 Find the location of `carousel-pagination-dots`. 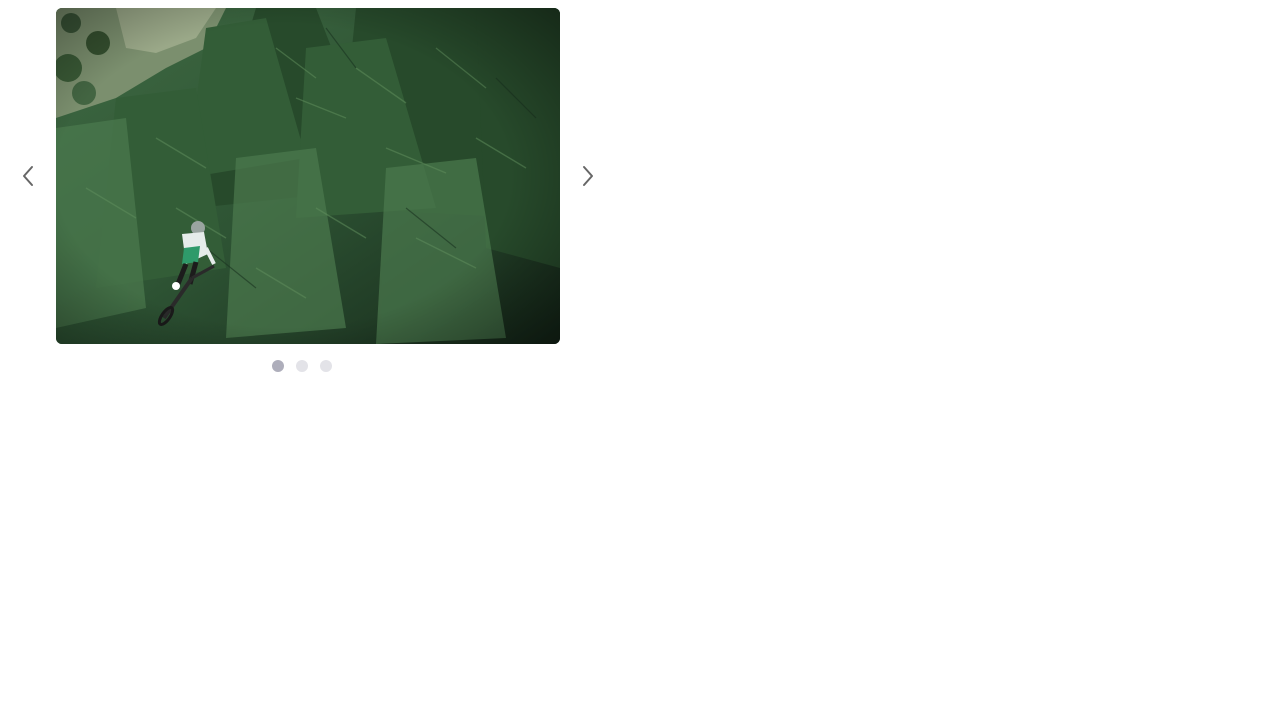

carousel-pagination-dots is located at coordinates (302, 366).